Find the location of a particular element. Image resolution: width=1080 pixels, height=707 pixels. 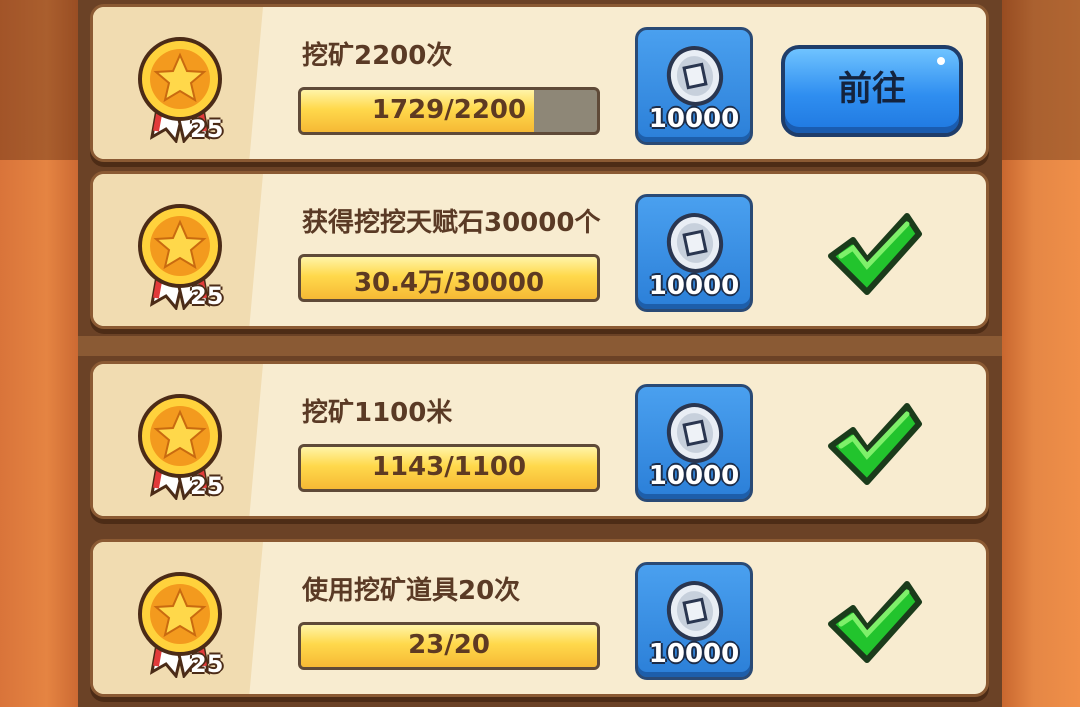

progress-bar: 30.4万/30000 is located at coordinates (449, 278).